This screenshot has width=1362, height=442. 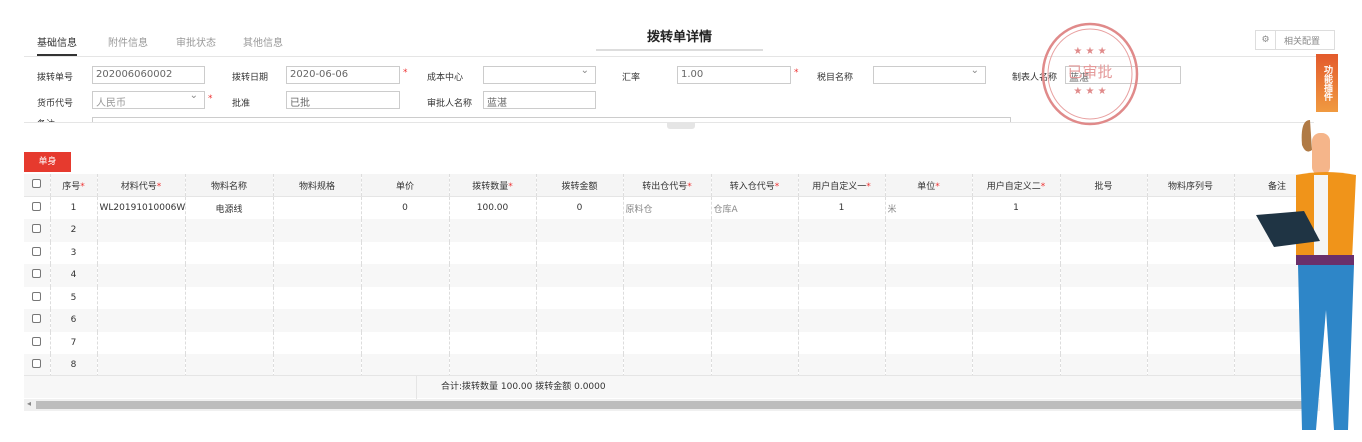 I want to click on cost-center-select, so click(x=539, y=74).